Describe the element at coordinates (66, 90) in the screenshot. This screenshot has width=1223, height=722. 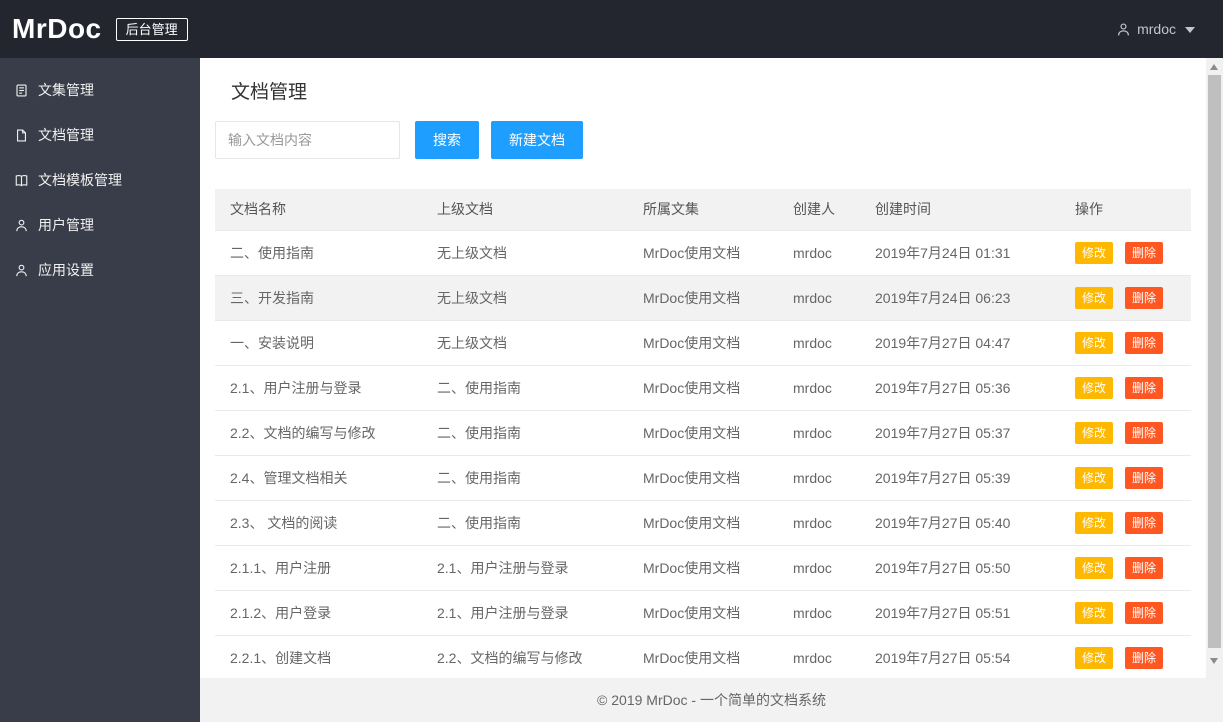
I see `sidebar-item-label: 文集管理` at that location.